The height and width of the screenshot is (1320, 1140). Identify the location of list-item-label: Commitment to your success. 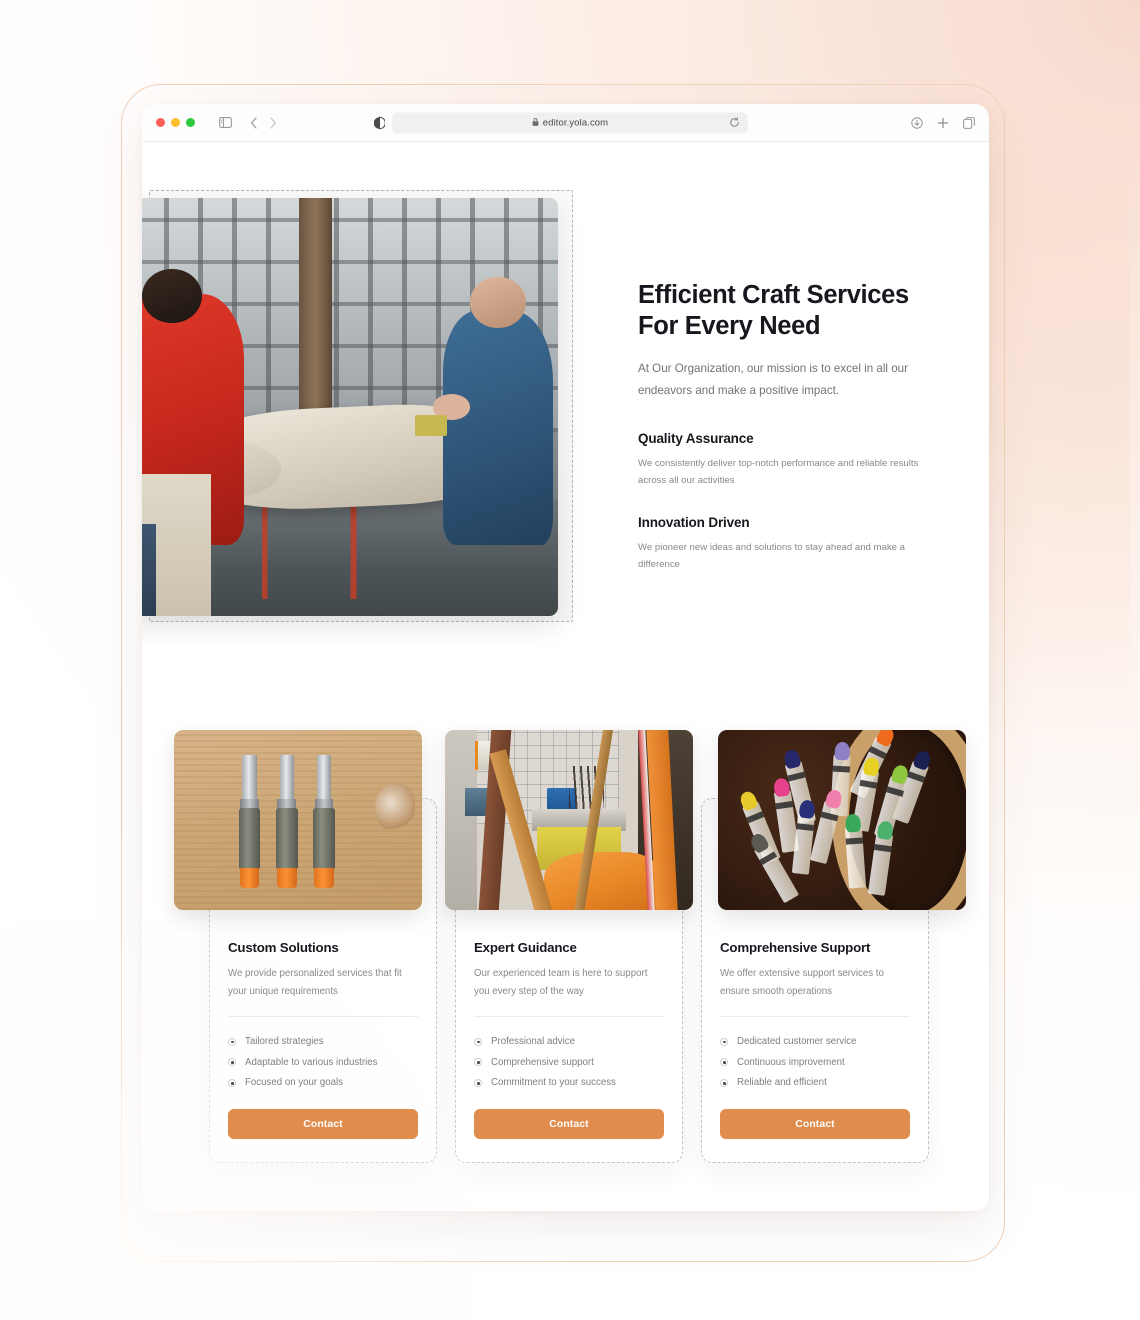
(553, 1083).